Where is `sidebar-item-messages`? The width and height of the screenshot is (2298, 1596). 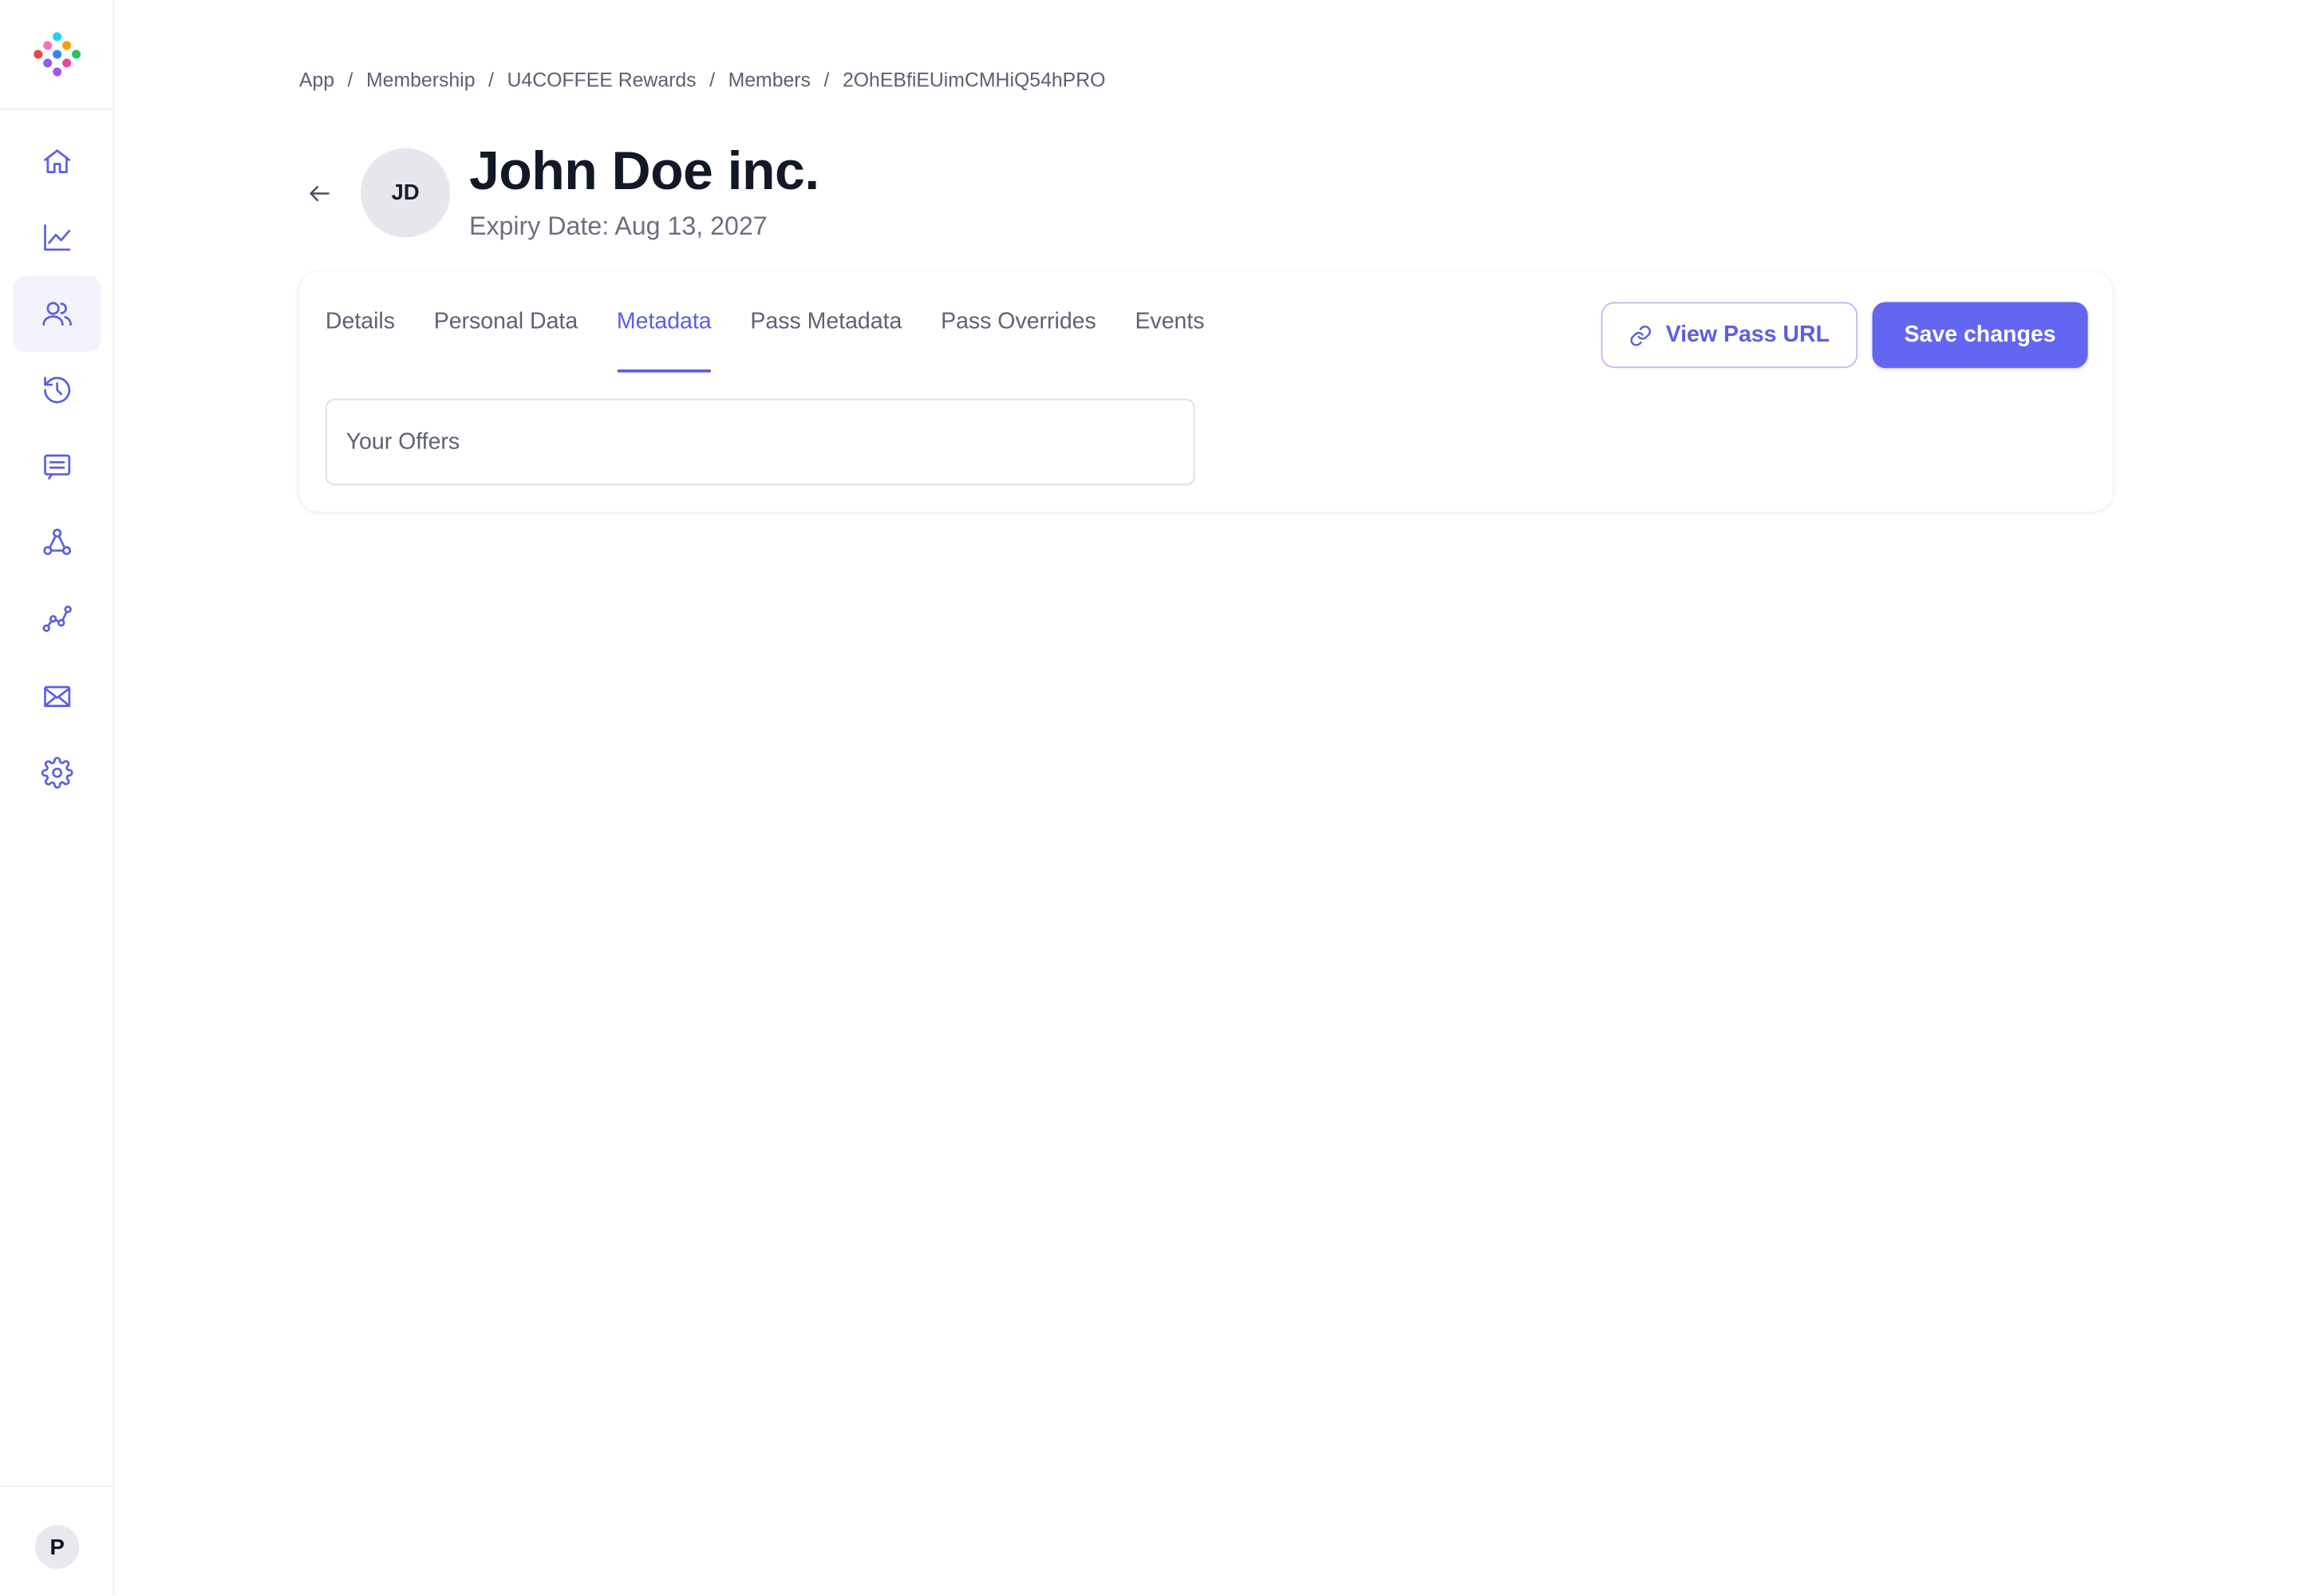 sidebar-item-messages is located at coordinates (58, 467).